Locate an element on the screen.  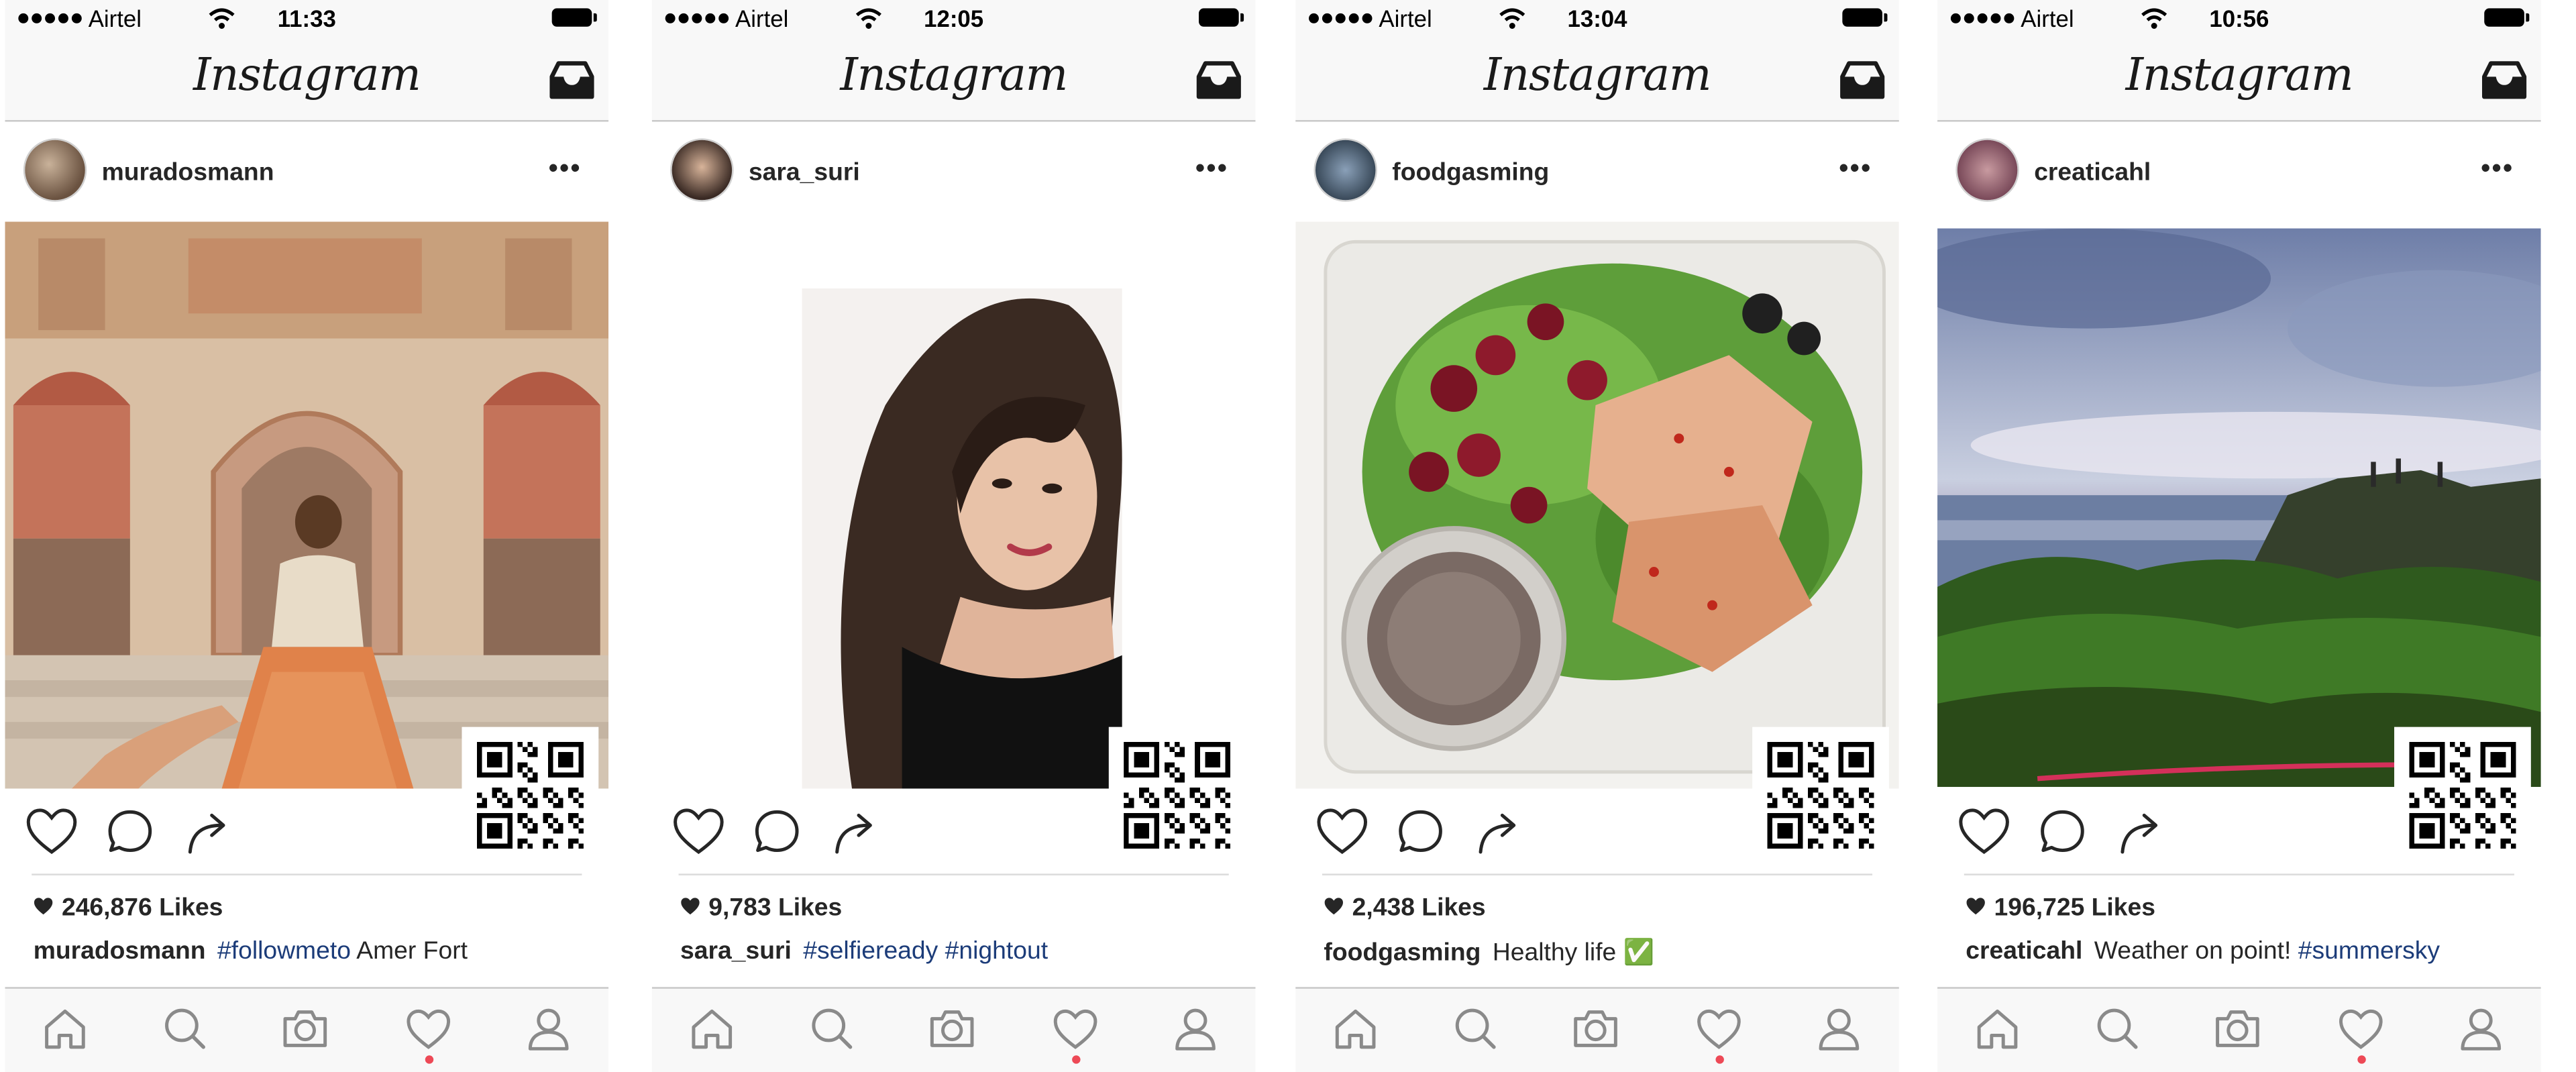
post-header: sara_suri ••• is located at coordinates (954, 171).